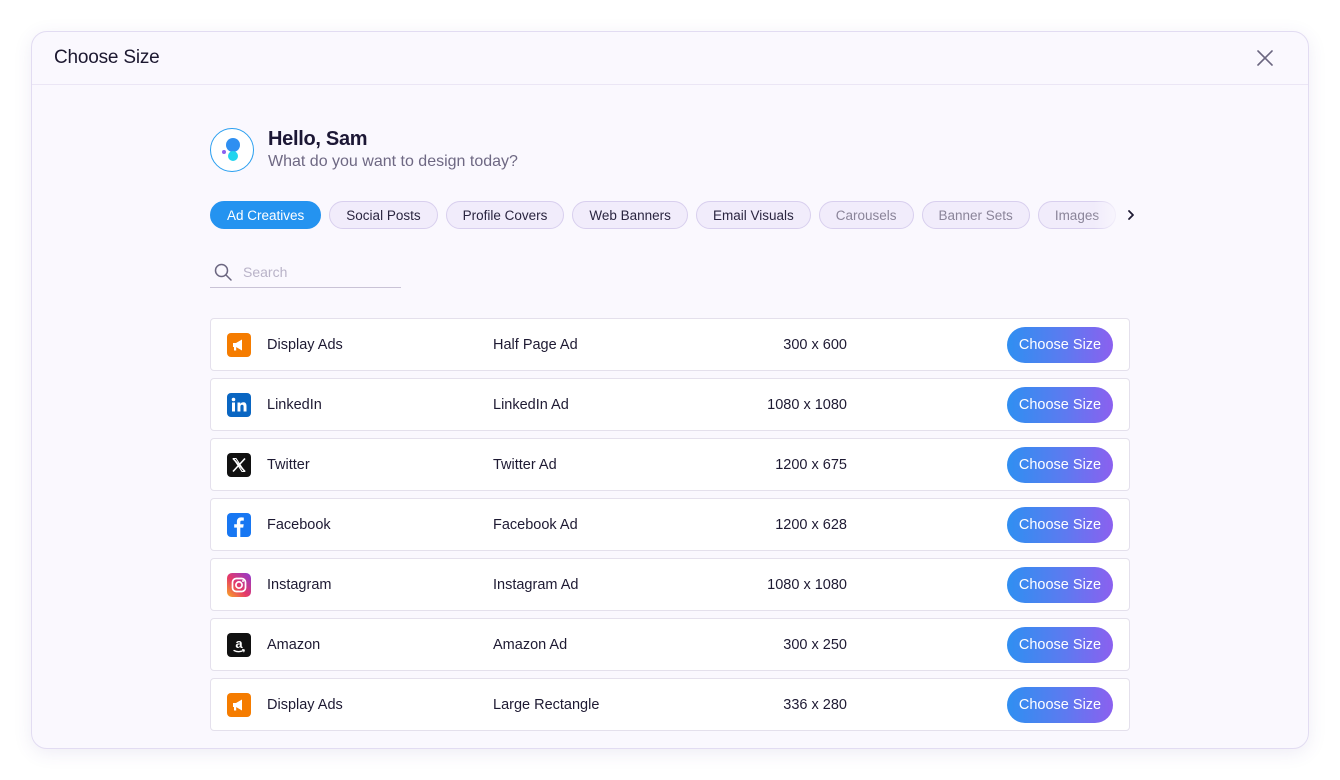 The height and width of the screenshot is (780, 1340). Describe the element at coordinates (866, 215) in the screenshot. I see `tab-carousels: Carousels` at that location.